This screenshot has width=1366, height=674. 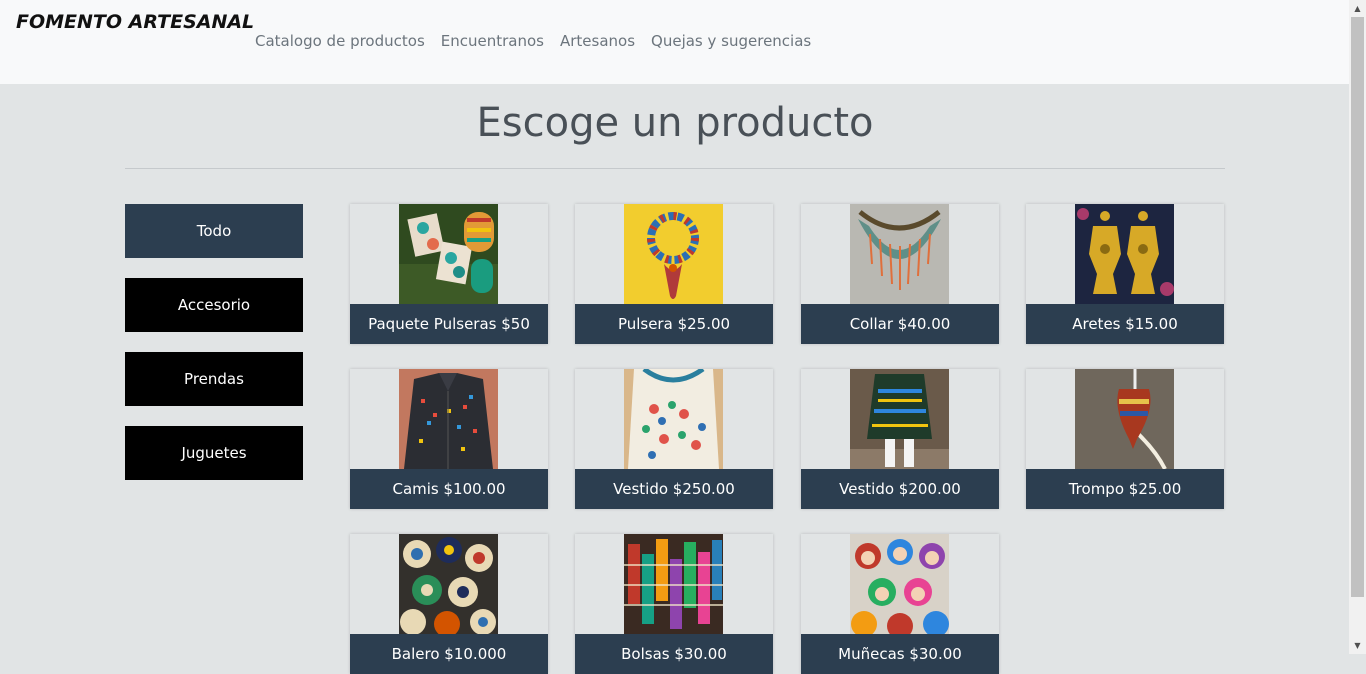 What do you see at coordinates (1125, 489) in the screenshot?
I see `product-label: Trompo $25.00` at bounding box center [1125, 489].